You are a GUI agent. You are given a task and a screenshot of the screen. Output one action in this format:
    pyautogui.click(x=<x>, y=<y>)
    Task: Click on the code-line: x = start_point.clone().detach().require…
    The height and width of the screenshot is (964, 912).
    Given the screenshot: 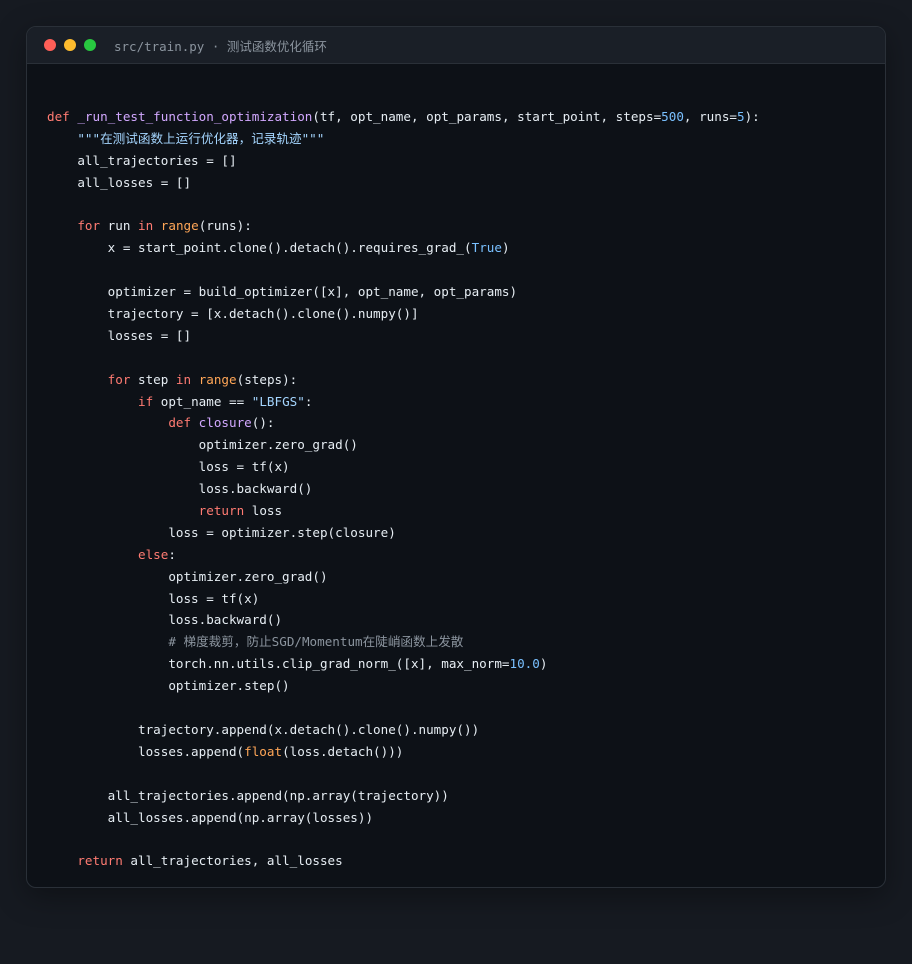 What is the action you would take?
    pyautogui.click(x=403, y=248)
    